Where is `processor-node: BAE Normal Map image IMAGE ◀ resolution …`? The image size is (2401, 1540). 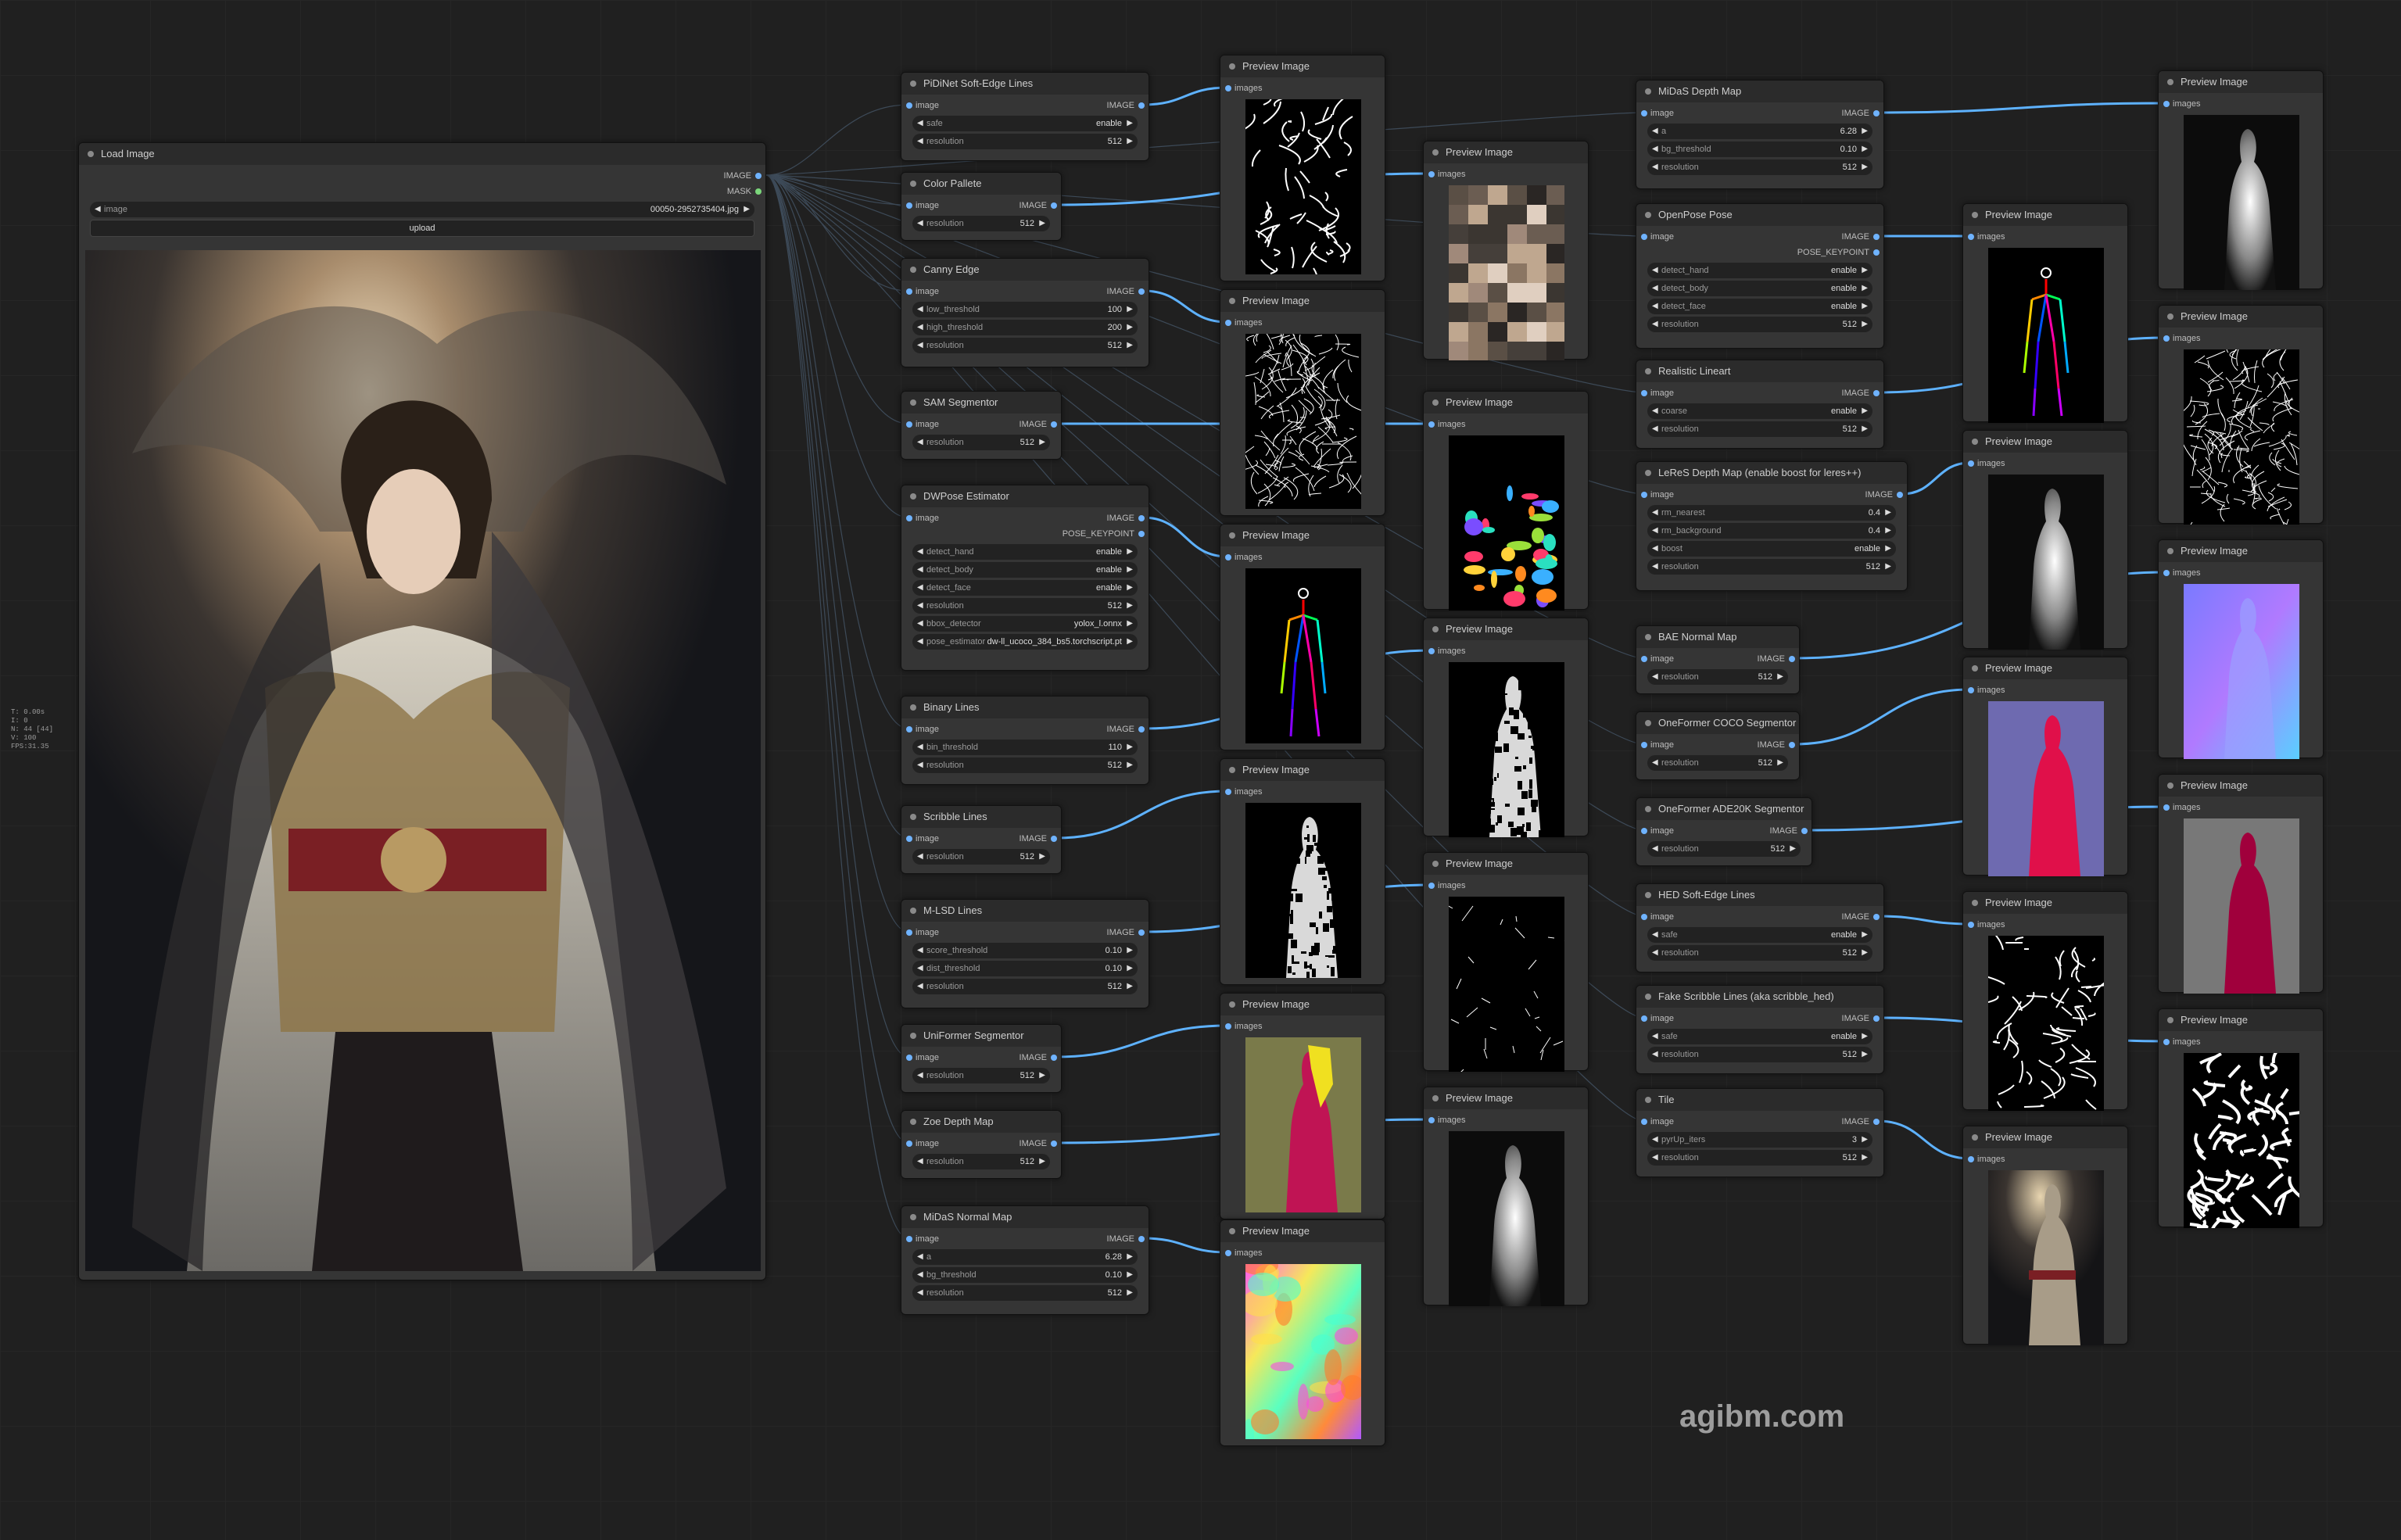 processor-node: BAE Normal Map image IMAGE ◀ resolution … is located at coordinates (1718, 659).